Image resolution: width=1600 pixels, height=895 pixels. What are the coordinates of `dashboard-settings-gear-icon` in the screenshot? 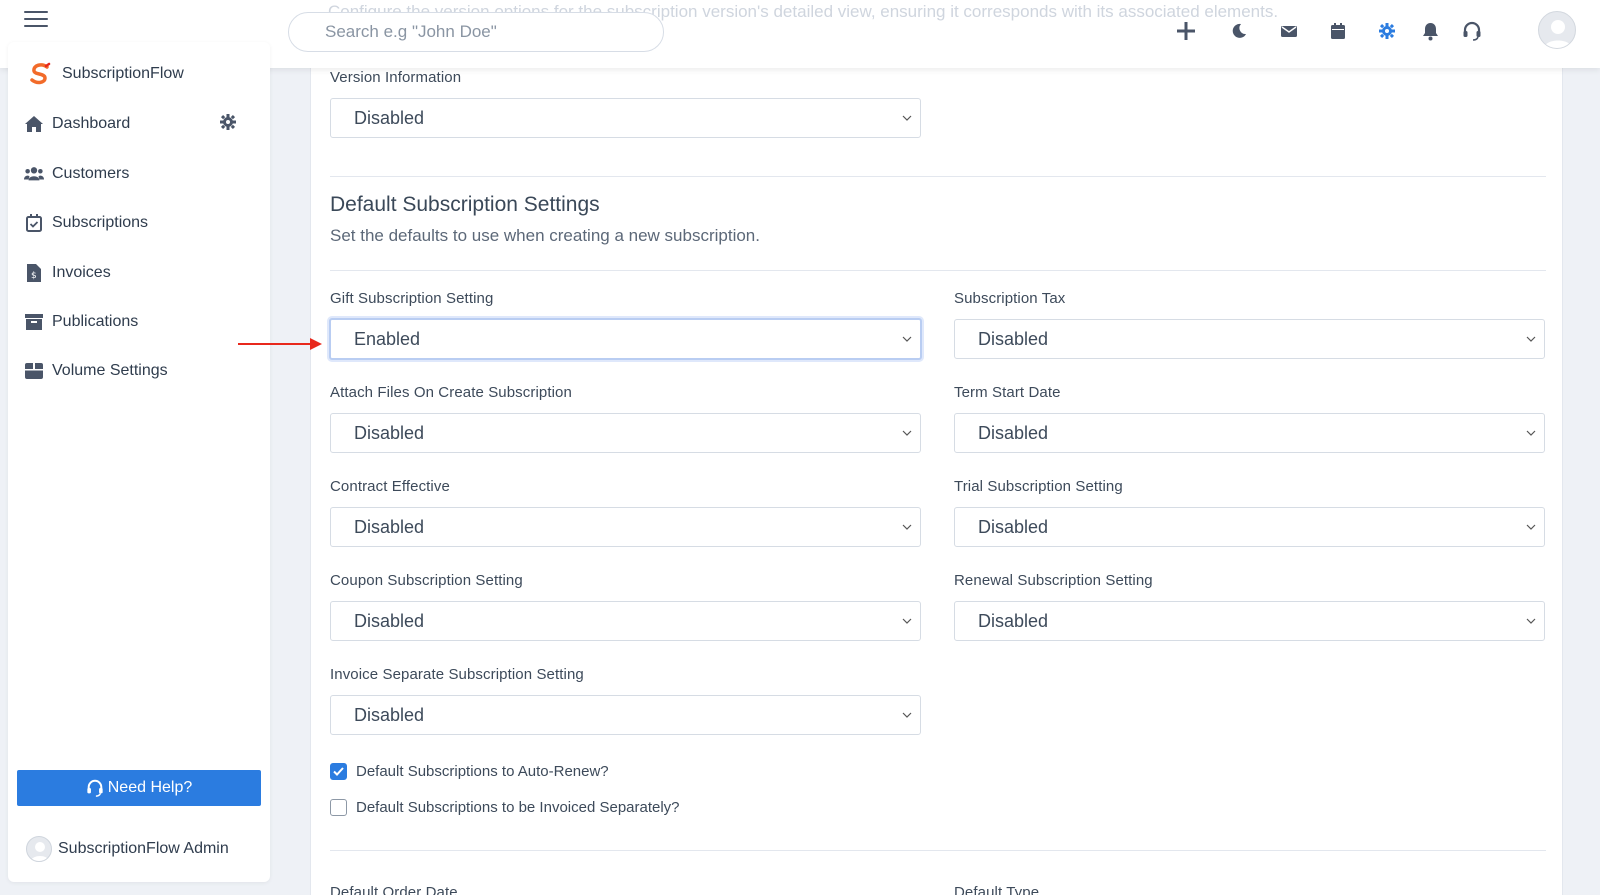 It's located at (228, 124).